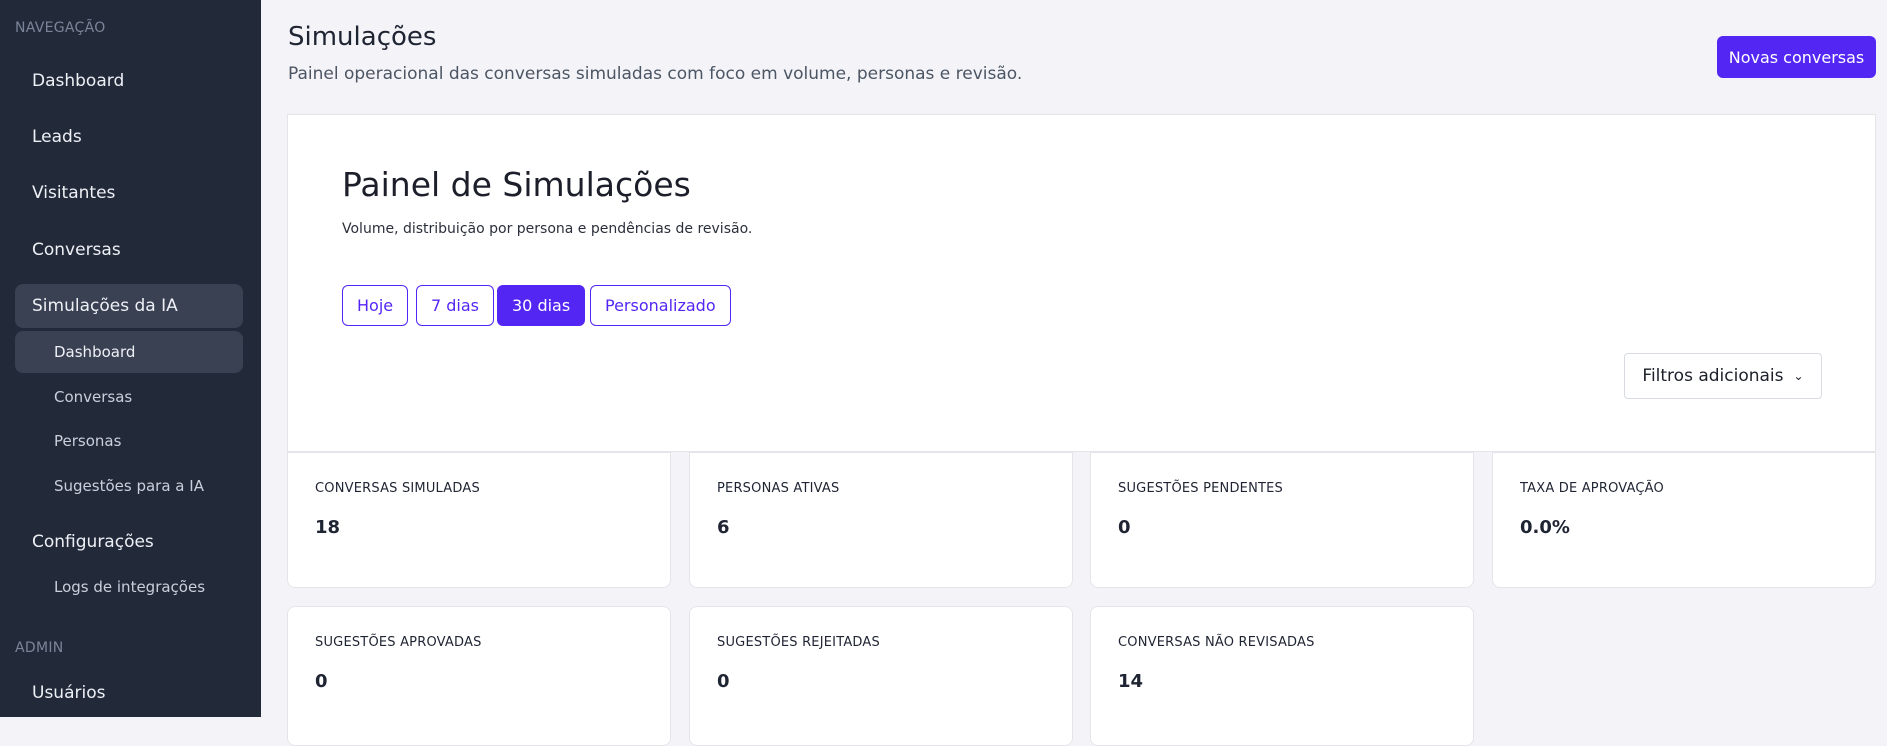 This screenshot has height=746, width=1887. Describe the element at coordinates (129, 193) in the screenshot. I see `sidebar-item-visitantes: Visitantes` at that location.